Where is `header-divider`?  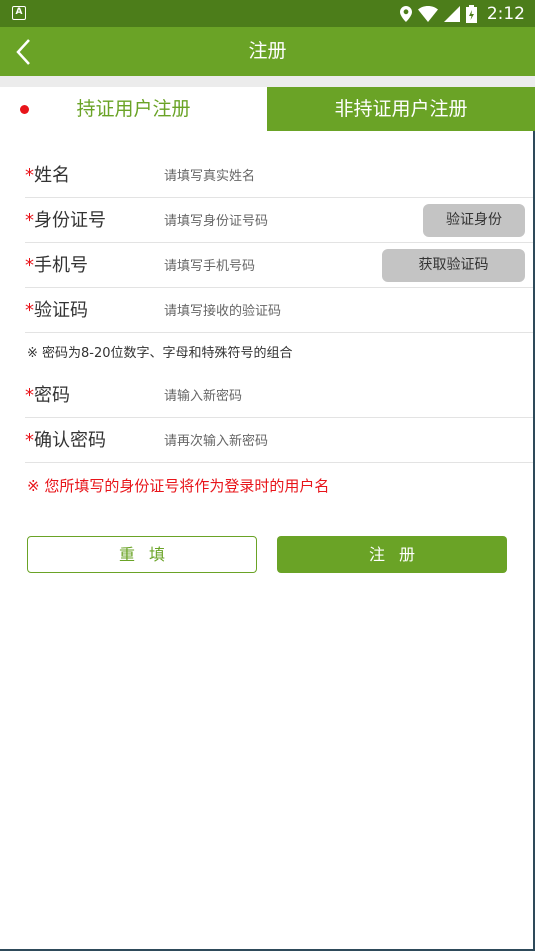
header-divider is located at coordinates (267, 81).